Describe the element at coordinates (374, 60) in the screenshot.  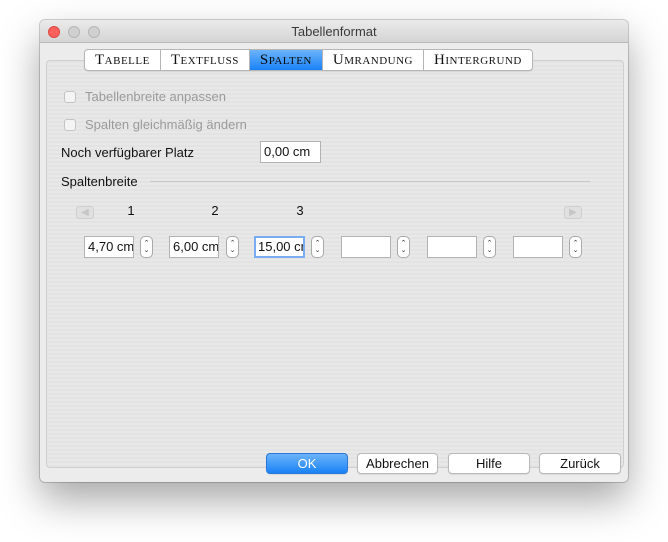
I see `tab-umrandung: Umrandung` at that location.